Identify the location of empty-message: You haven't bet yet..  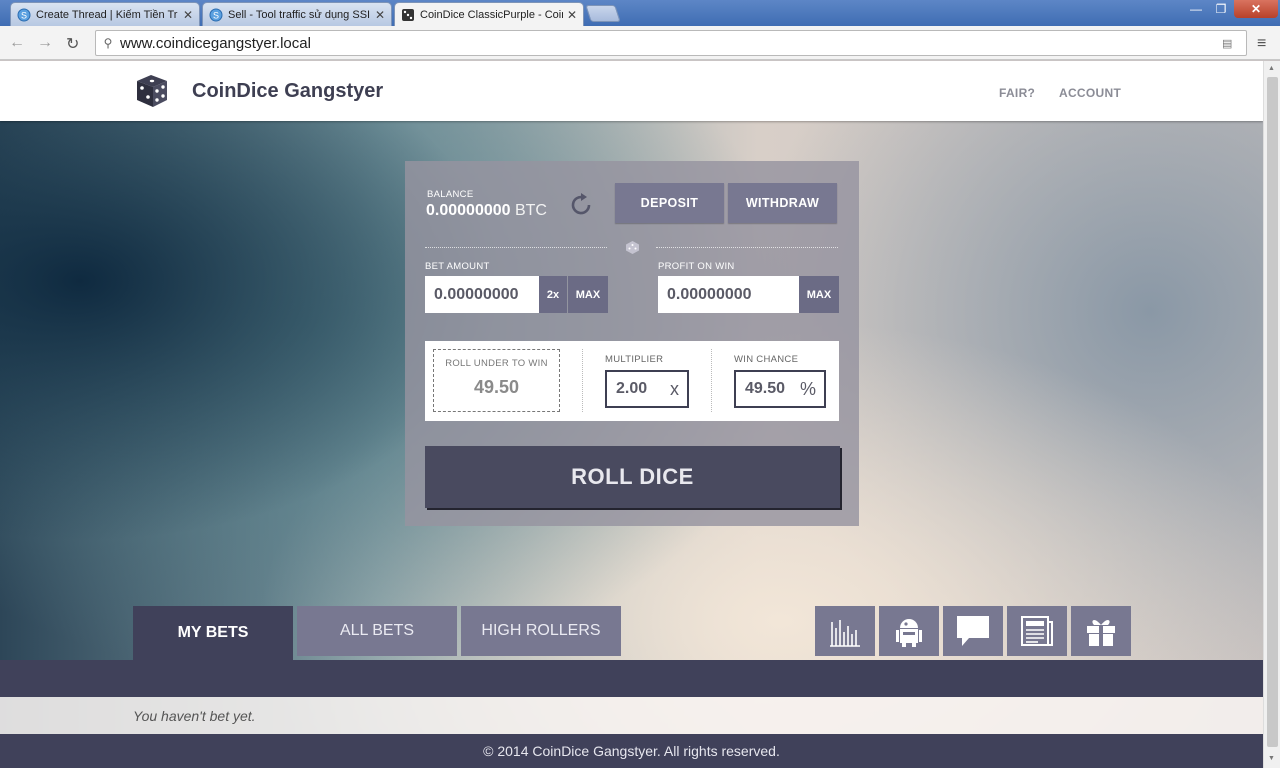
(194, 716).